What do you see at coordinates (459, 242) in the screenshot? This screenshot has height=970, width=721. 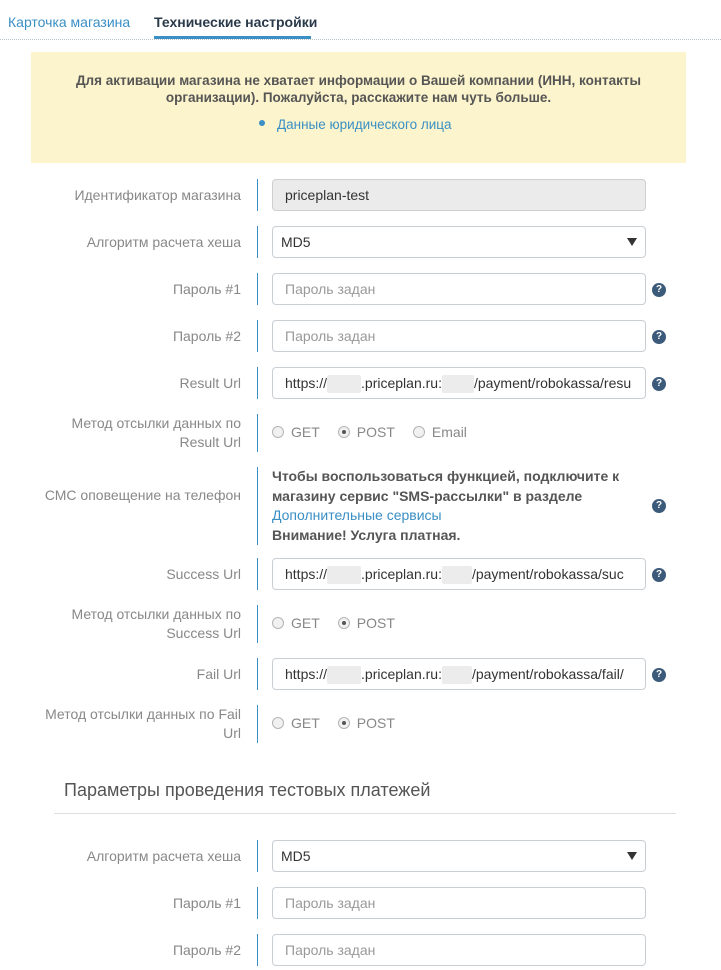 I see `hash-algo-select: MD5` at bounding box center [459, 242].